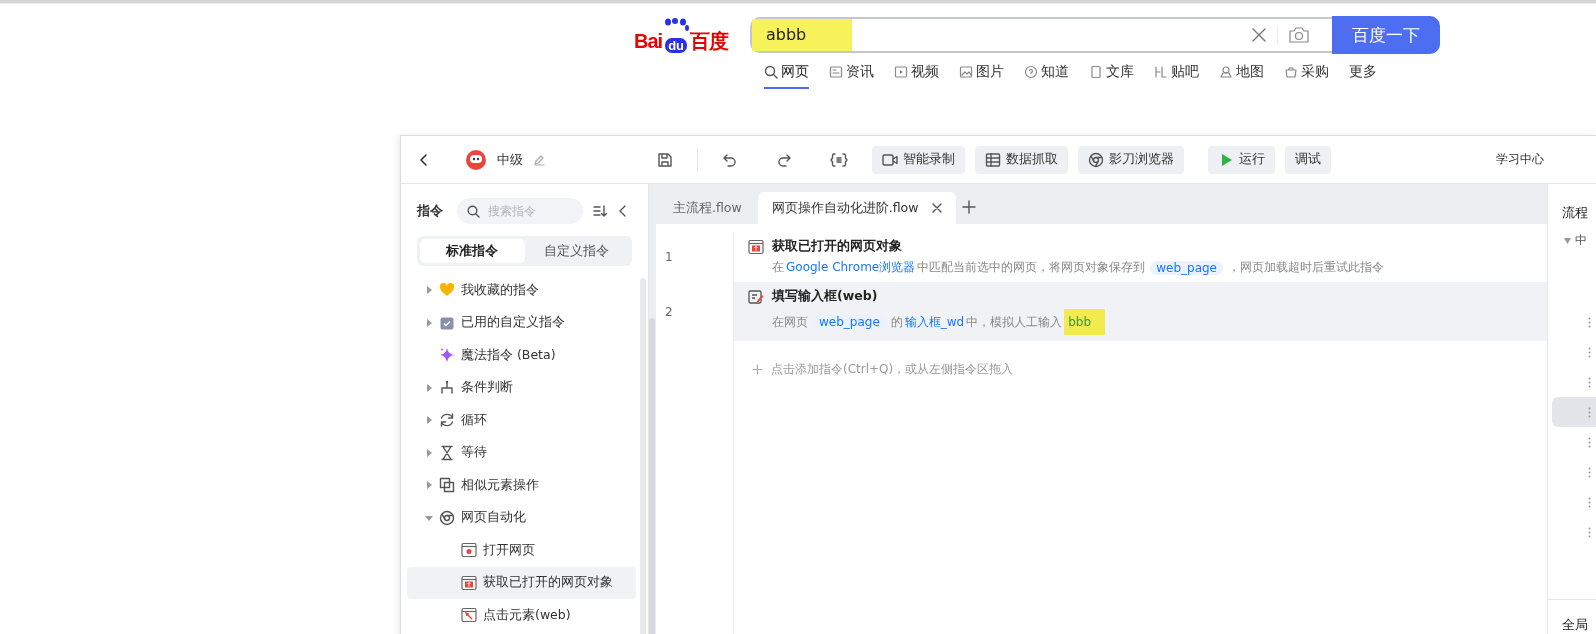 This screenshot has width=1596, height=634. What do you see at coordinates (1520, 159) in the screenshot?
I see `help-link: 学习中心` at bounding box center [1520, 159].